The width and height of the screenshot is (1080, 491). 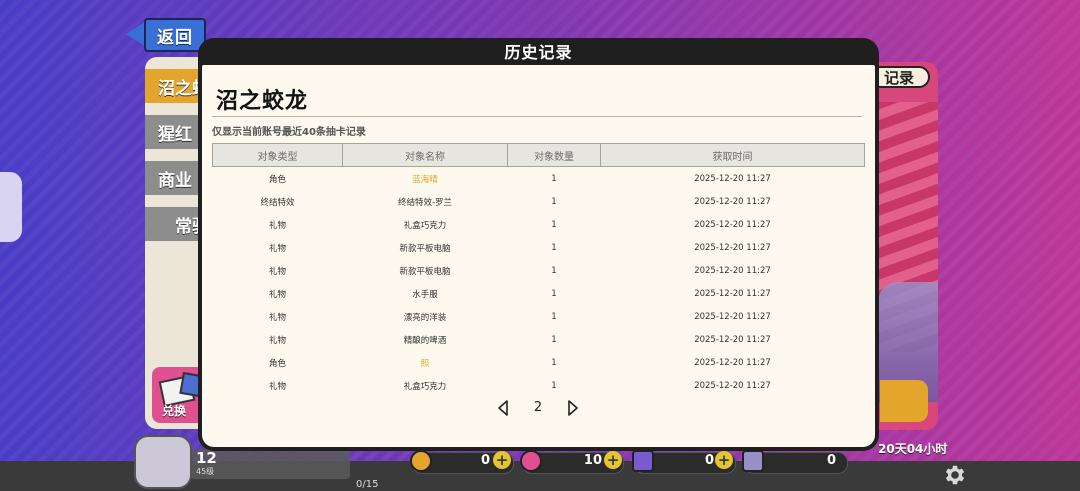 What do you see at coordinates (425, 363) in the screenshot?
I see `cell-name: 照` at bounding box center [425, 363].